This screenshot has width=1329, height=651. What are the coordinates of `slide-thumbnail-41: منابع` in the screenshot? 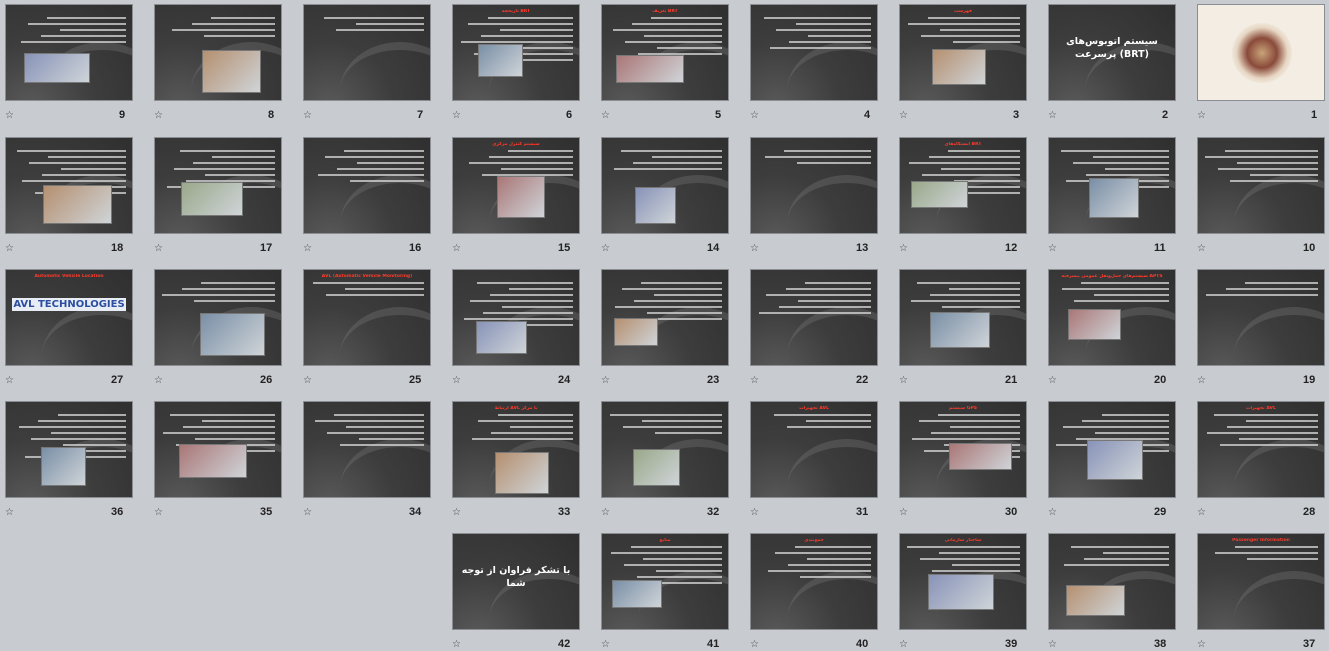 It's located at (665, 581).